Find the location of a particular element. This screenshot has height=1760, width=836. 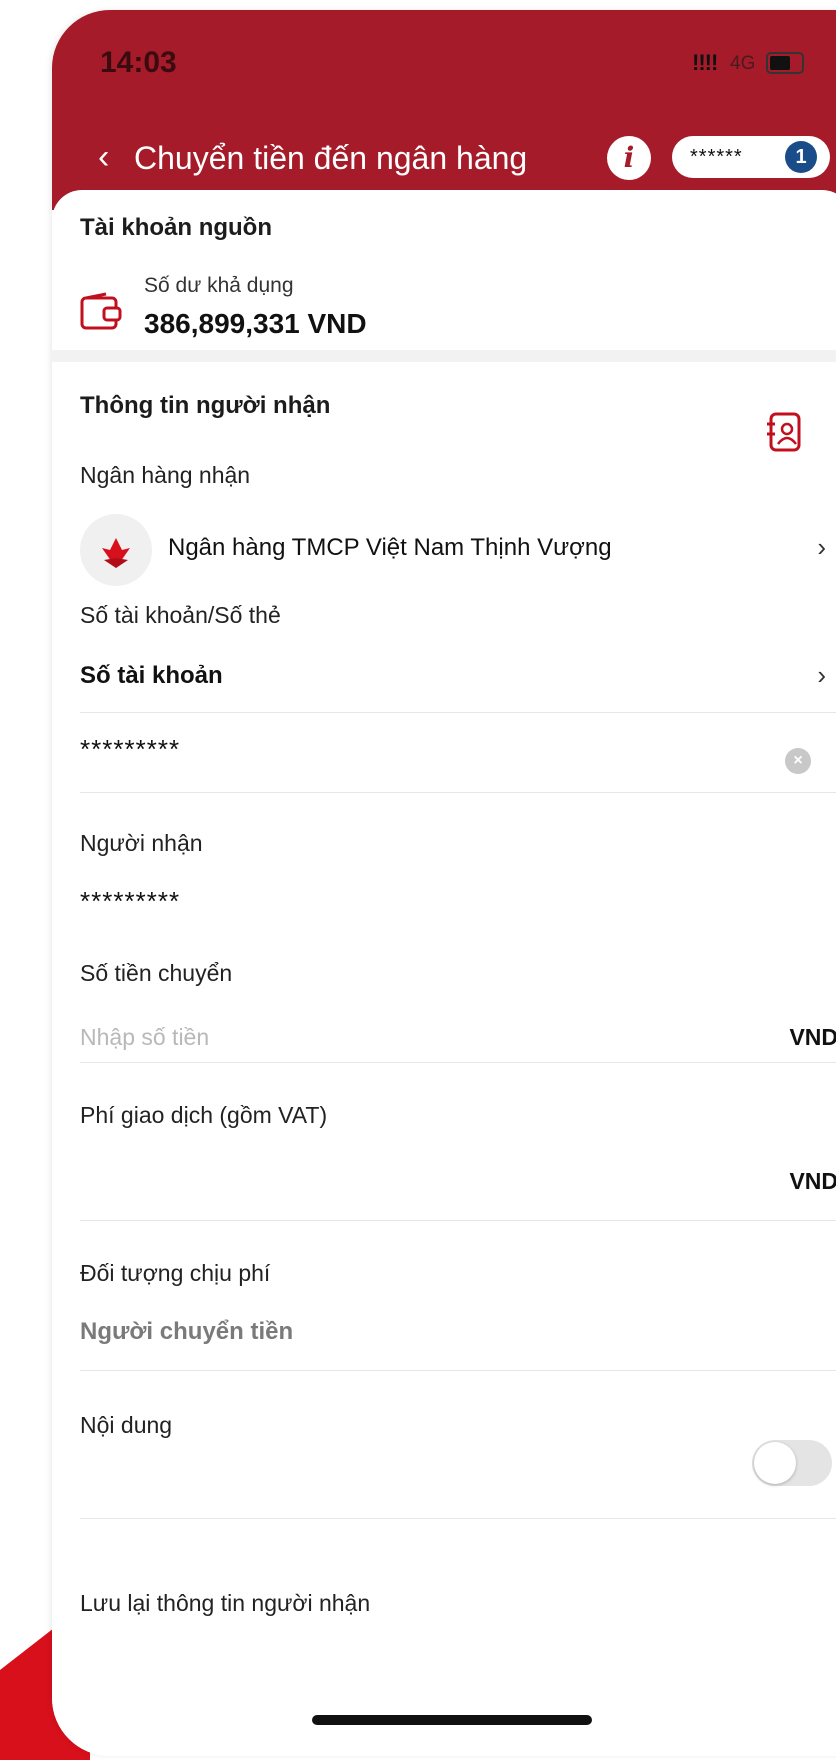

status-time: 14:03 is located at coordinates (138, 62).